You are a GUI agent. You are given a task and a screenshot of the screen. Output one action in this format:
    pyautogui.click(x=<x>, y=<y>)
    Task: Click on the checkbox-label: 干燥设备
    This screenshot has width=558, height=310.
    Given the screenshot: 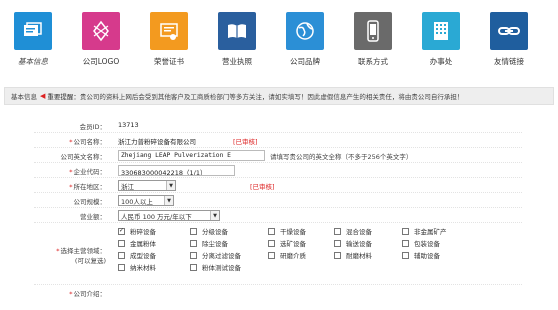 What is the action you would take?
    pyautogui.click(x=293, y=232)
    